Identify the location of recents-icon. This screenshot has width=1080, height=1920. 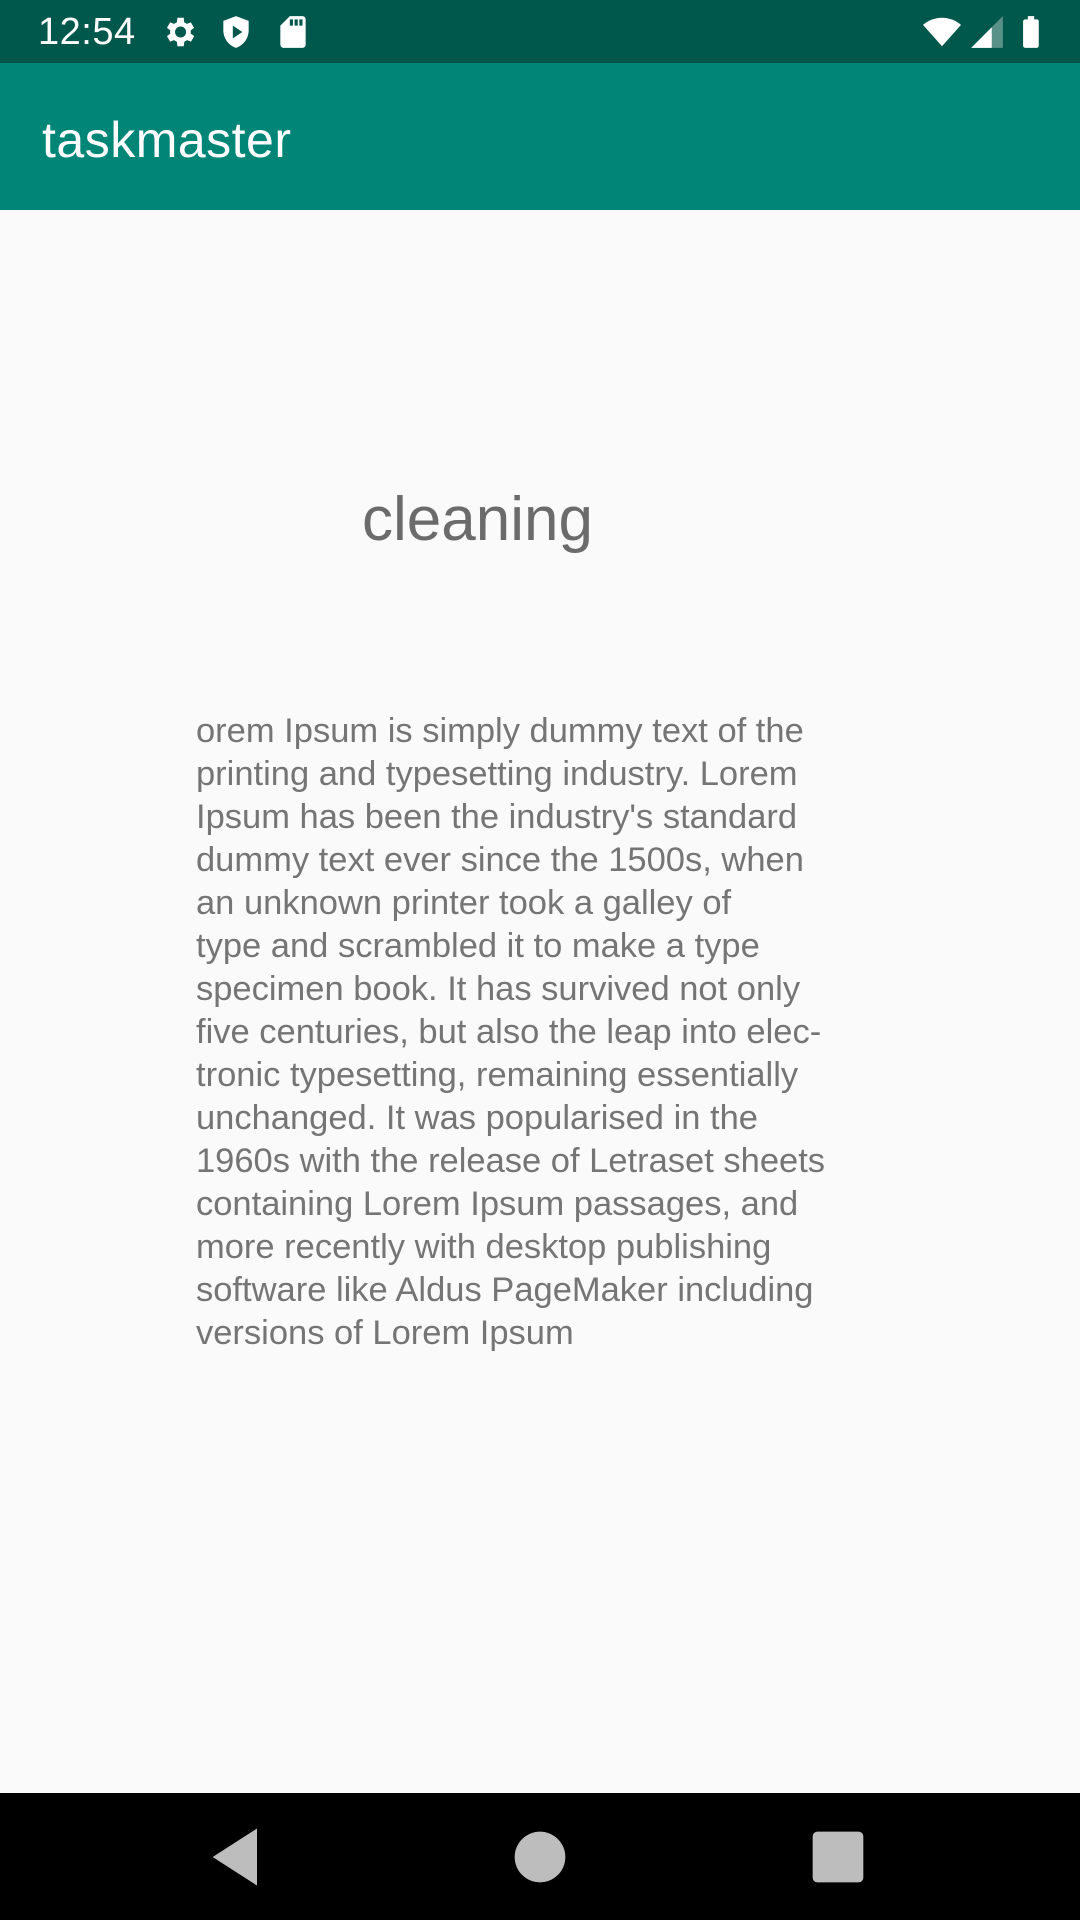
(838, 1857).